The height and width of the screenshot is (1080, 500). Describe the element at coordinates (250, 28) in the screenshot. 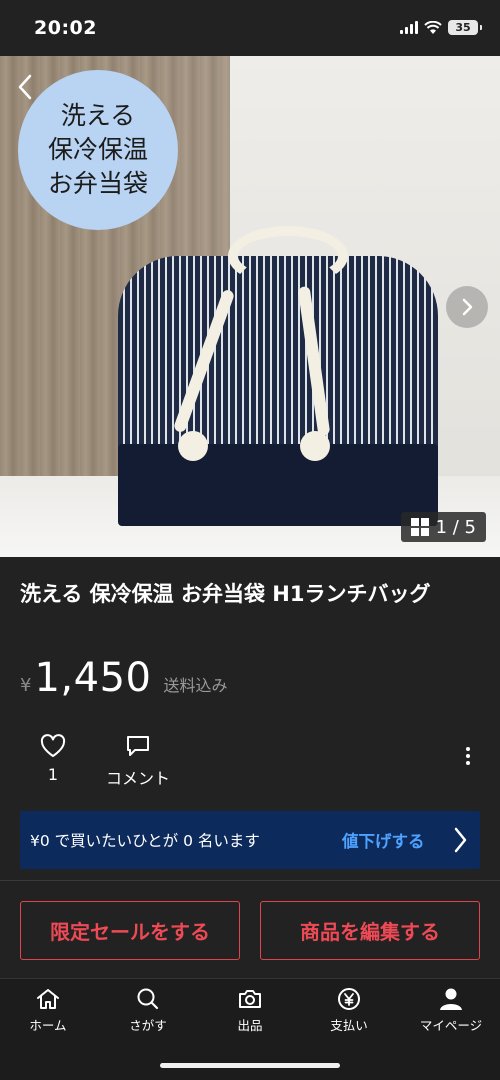

I see `status-bar: 20:02 35` at that location.